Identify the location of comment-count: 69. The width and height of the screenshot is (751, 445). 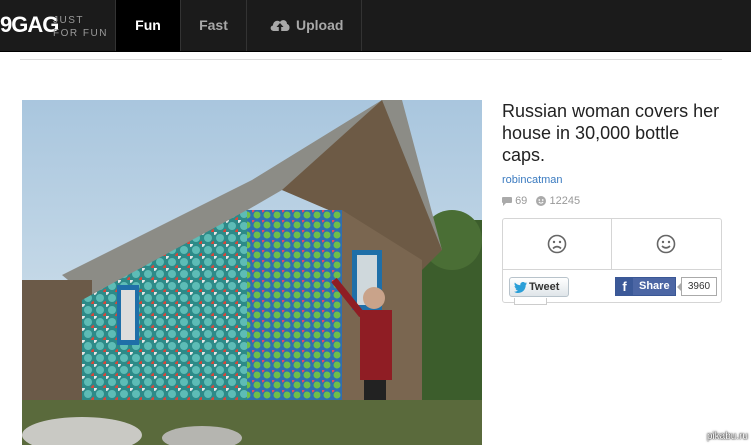
(521, 201).